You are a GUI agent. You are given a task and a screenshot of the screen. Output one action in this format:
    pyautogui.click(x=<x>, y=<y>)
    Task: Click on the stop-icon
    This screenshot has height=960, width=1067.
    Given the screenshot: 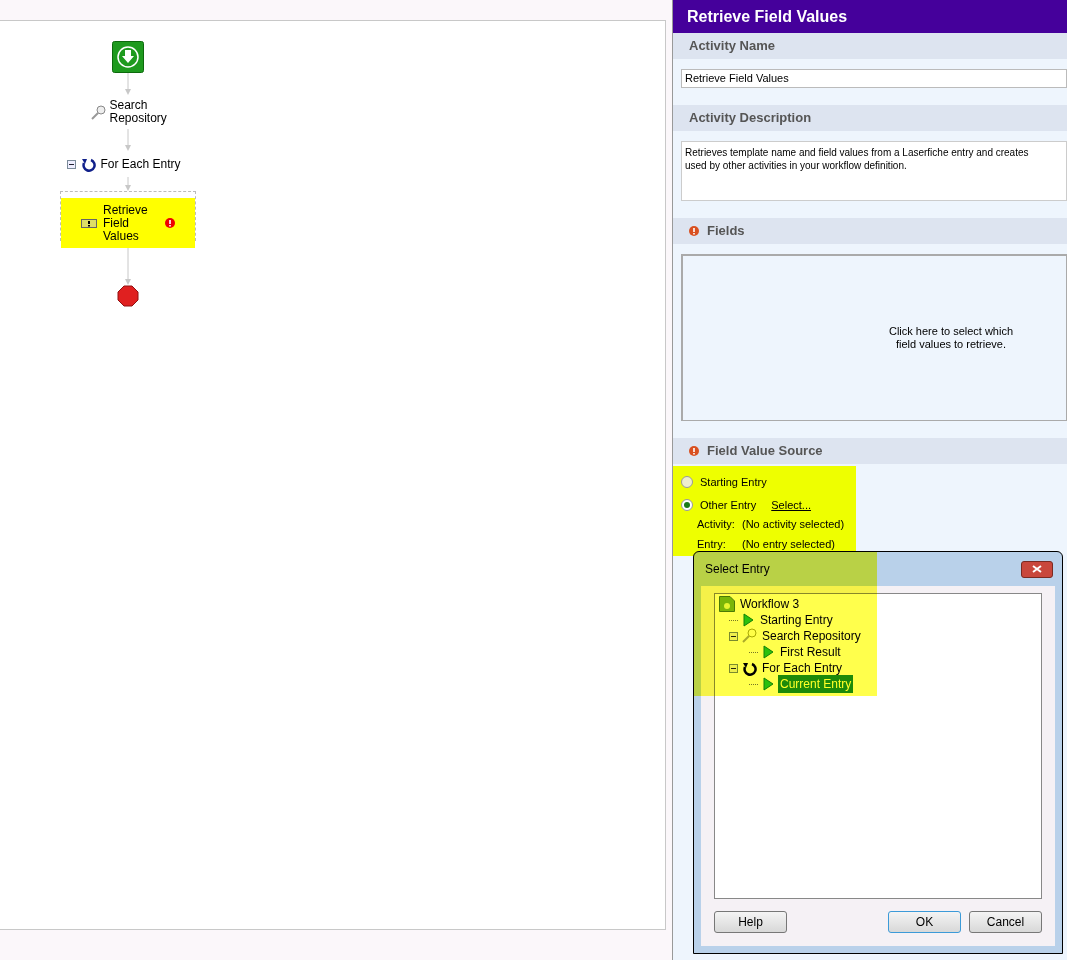 What is the action you would take?
    pyautogui.click(x=128, y=296)
    